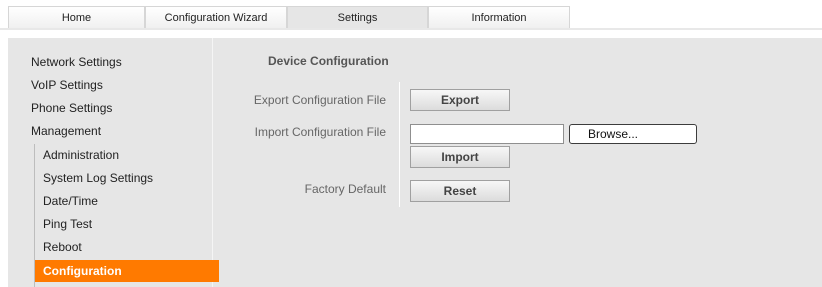 The width and height of the screenshot is (822, 287). I want to click on tab-home: Home, so click(76, 17).